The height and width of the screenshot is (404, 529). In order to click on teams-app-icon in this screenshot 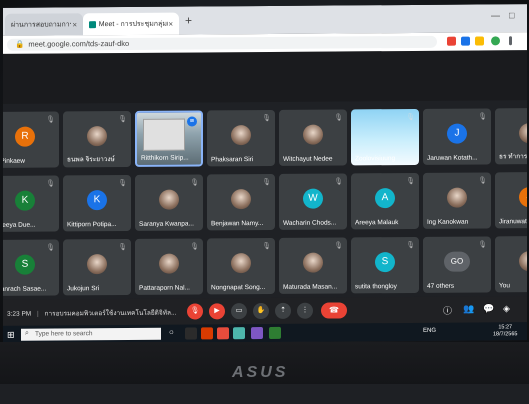, I will do `click(257, 333)`.